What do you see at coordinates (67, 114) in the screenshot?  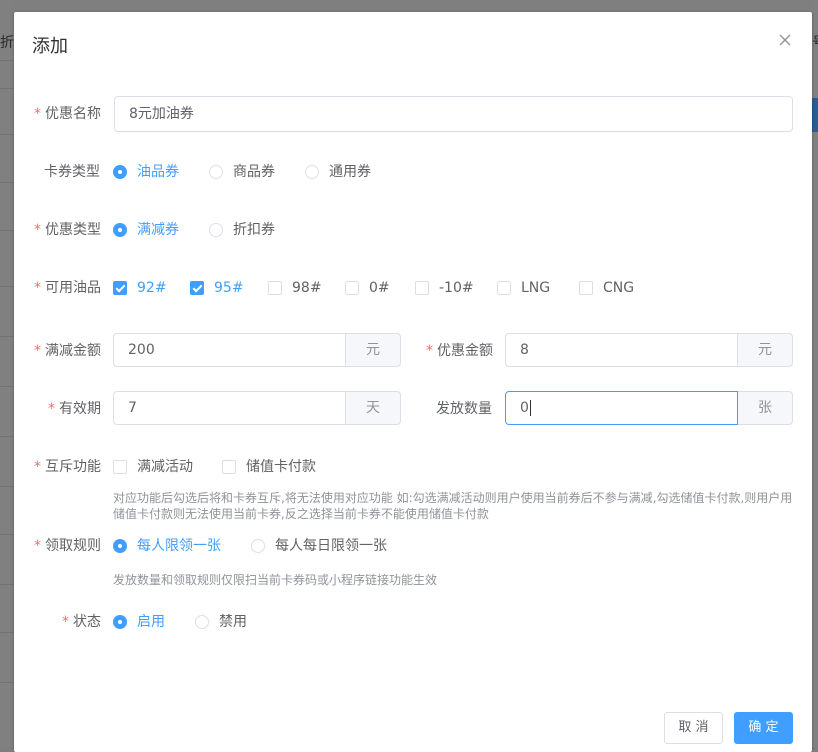 I see `name-label: * 优惠名称` at bounding box center [67, 114].